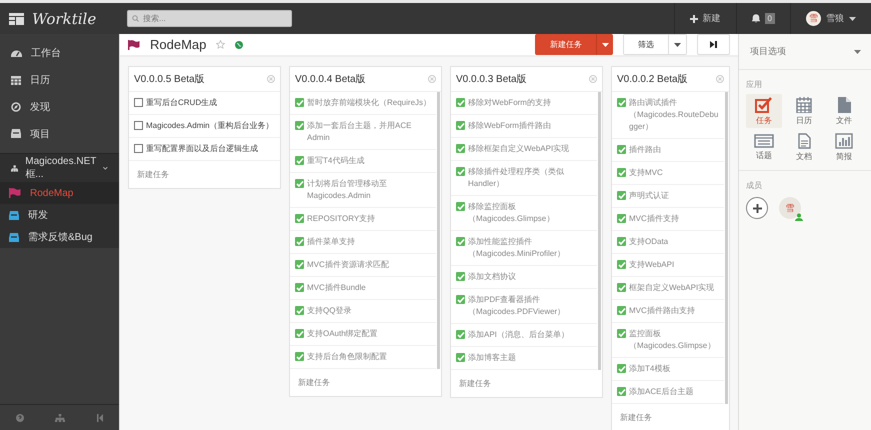  Describe the element at coordinates (519, 149) in the screenshot. I see `task-text: 移除框架自定义WebAPI实现` at that location.